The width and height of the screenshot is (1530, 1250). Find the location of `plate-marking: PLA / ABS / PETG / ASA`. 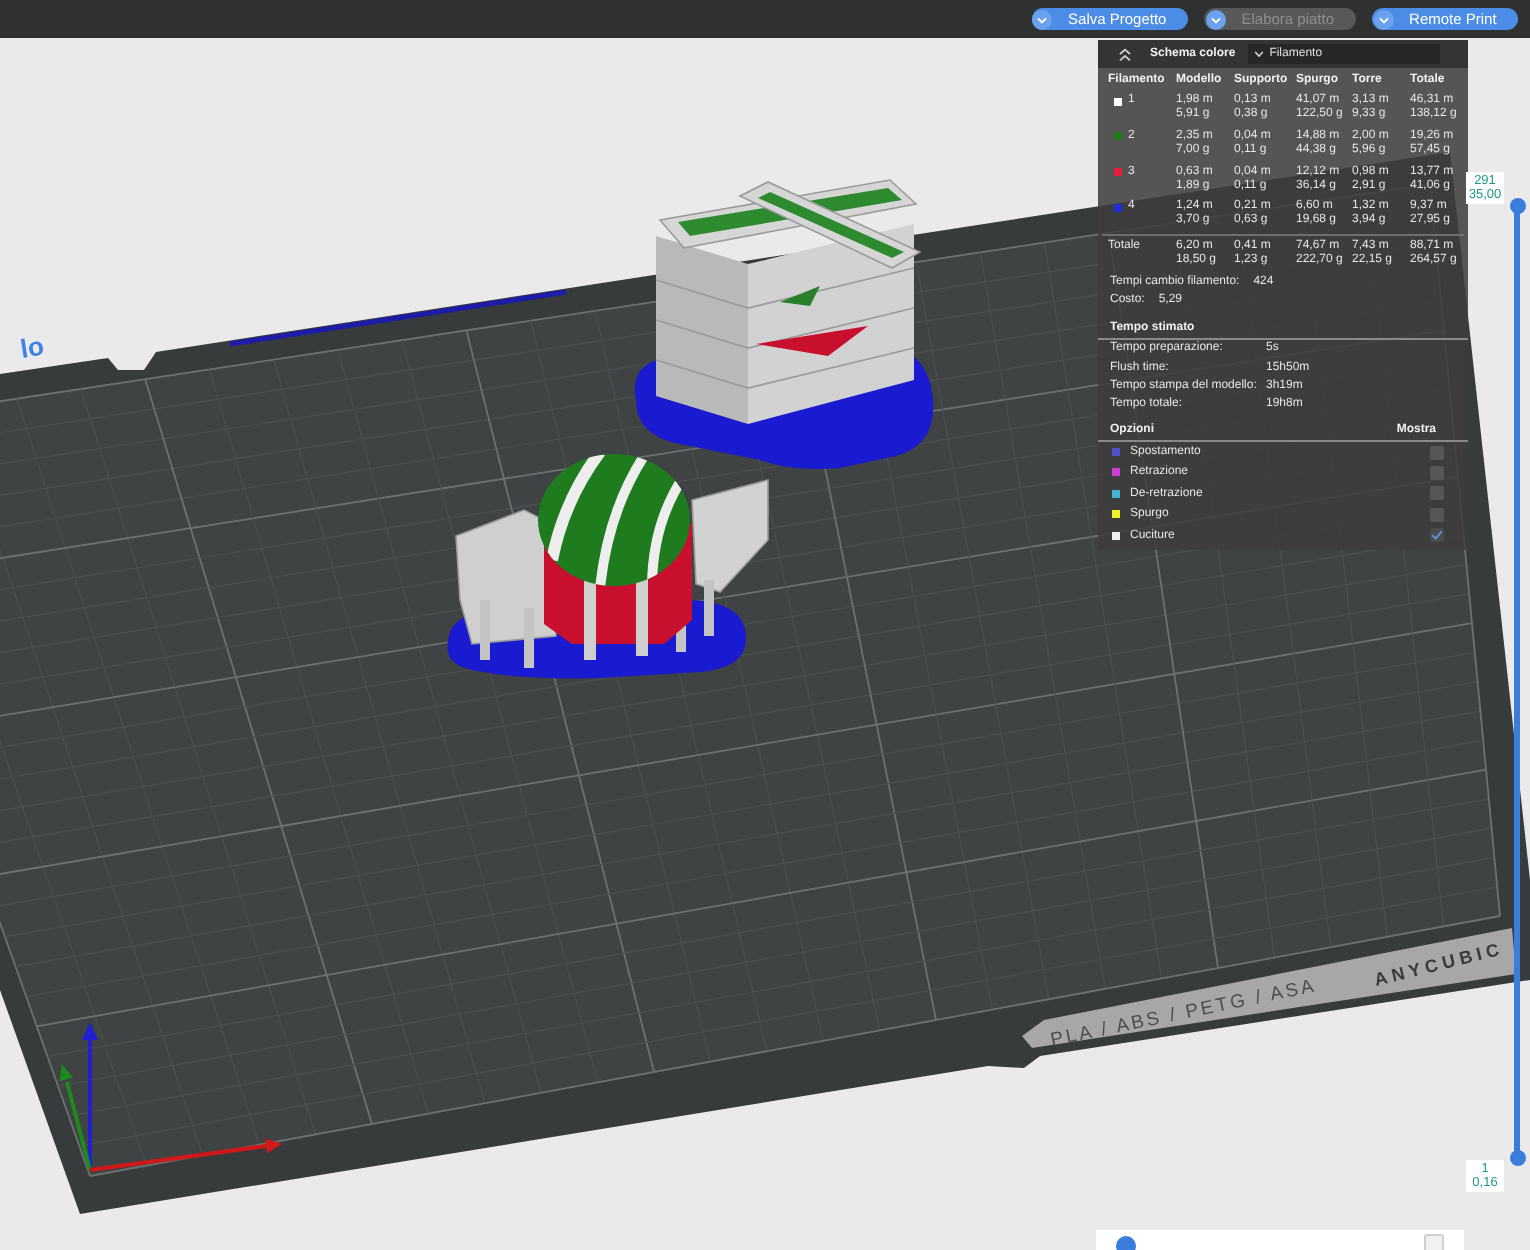

plate-marking: PLA / ABS / PETG / ASA is located at coordinates (1182, 1014).